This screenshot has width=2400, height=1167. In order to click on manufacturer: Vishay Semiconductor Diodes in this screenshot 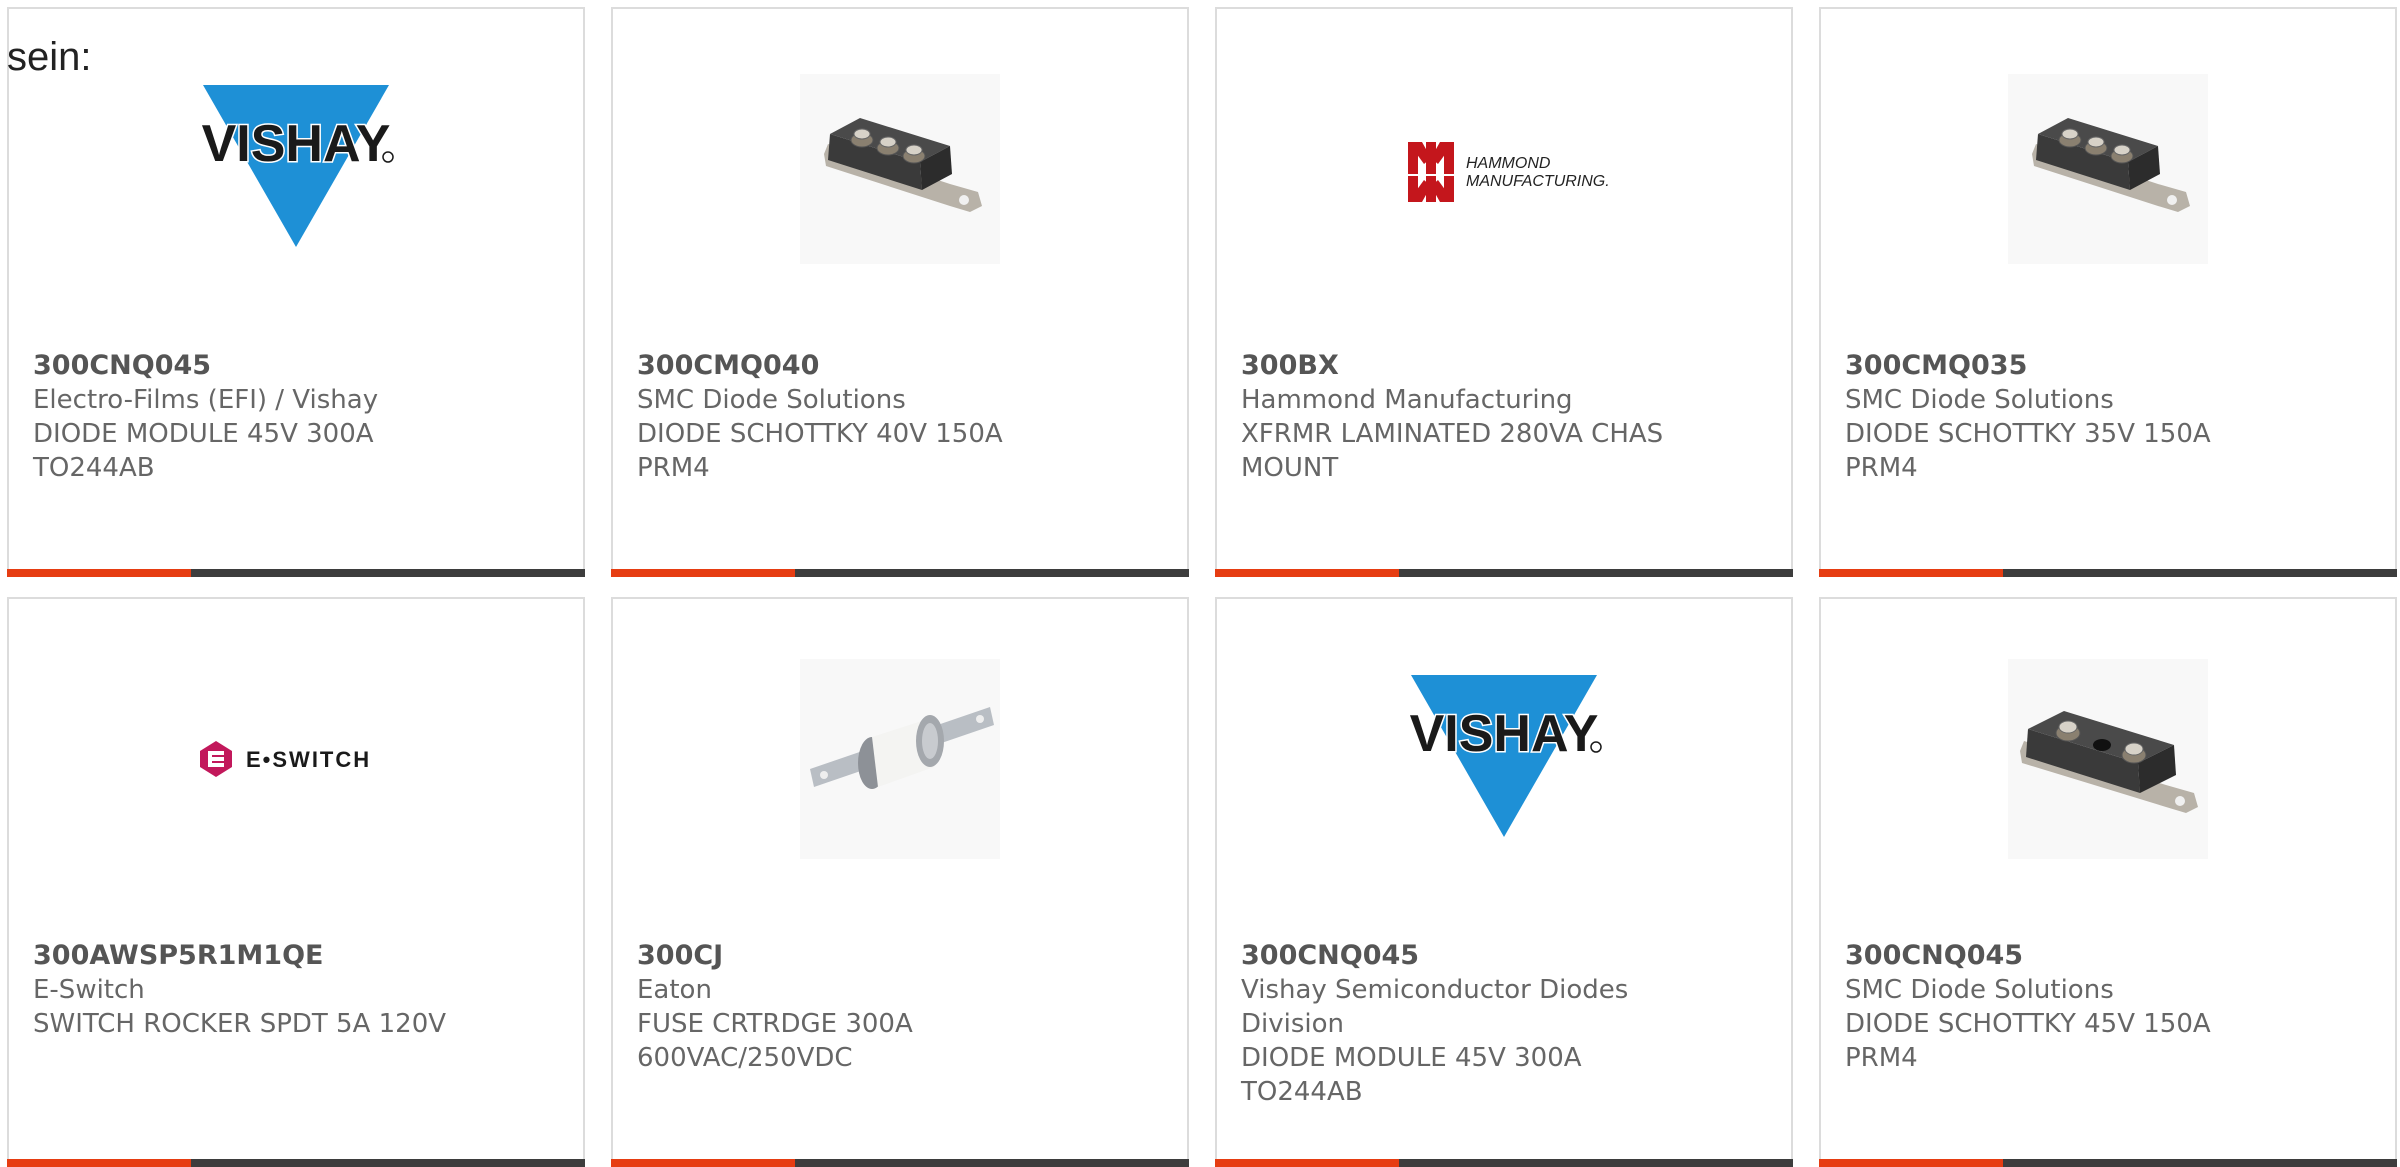, I will do `click(1435, 990)`.